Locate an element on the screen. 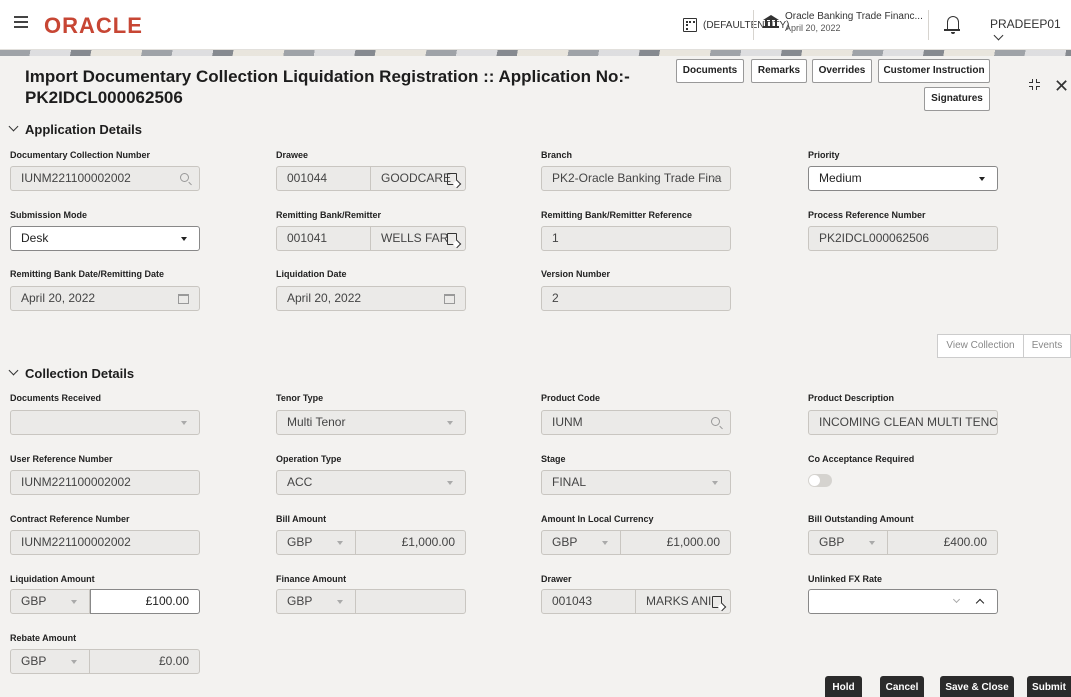 Image resolution: width=1071 pixels, height=697 pixels. collection-details-header: Collection Details is located at coordinates (71, 373).